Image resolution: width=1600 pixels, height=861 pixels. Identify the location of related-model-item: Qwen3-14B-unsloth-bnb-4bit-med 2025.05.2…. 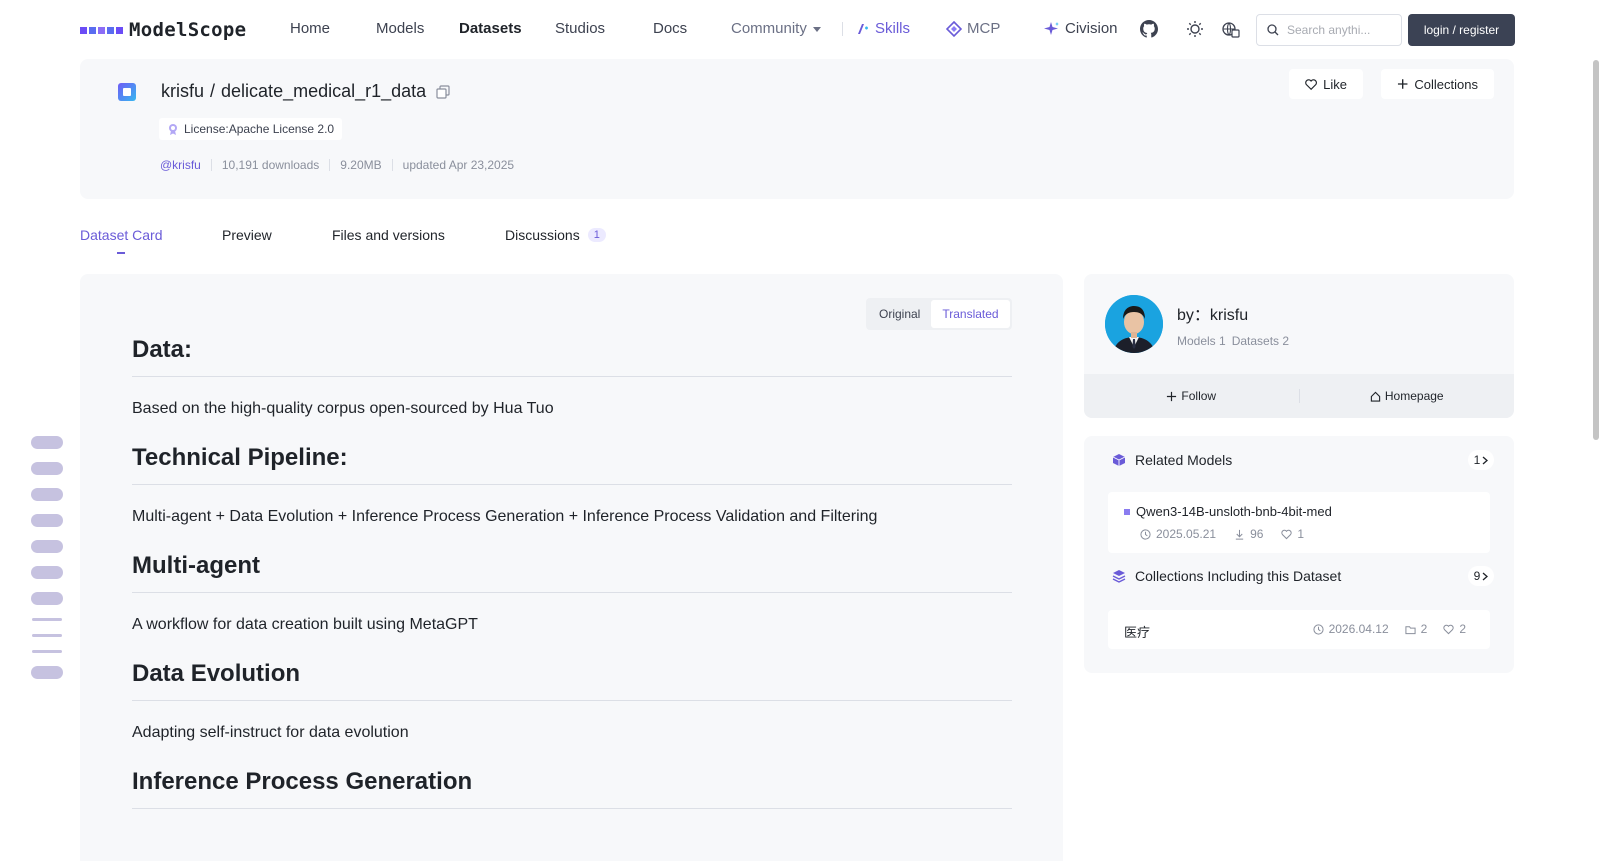
(1299, 522).